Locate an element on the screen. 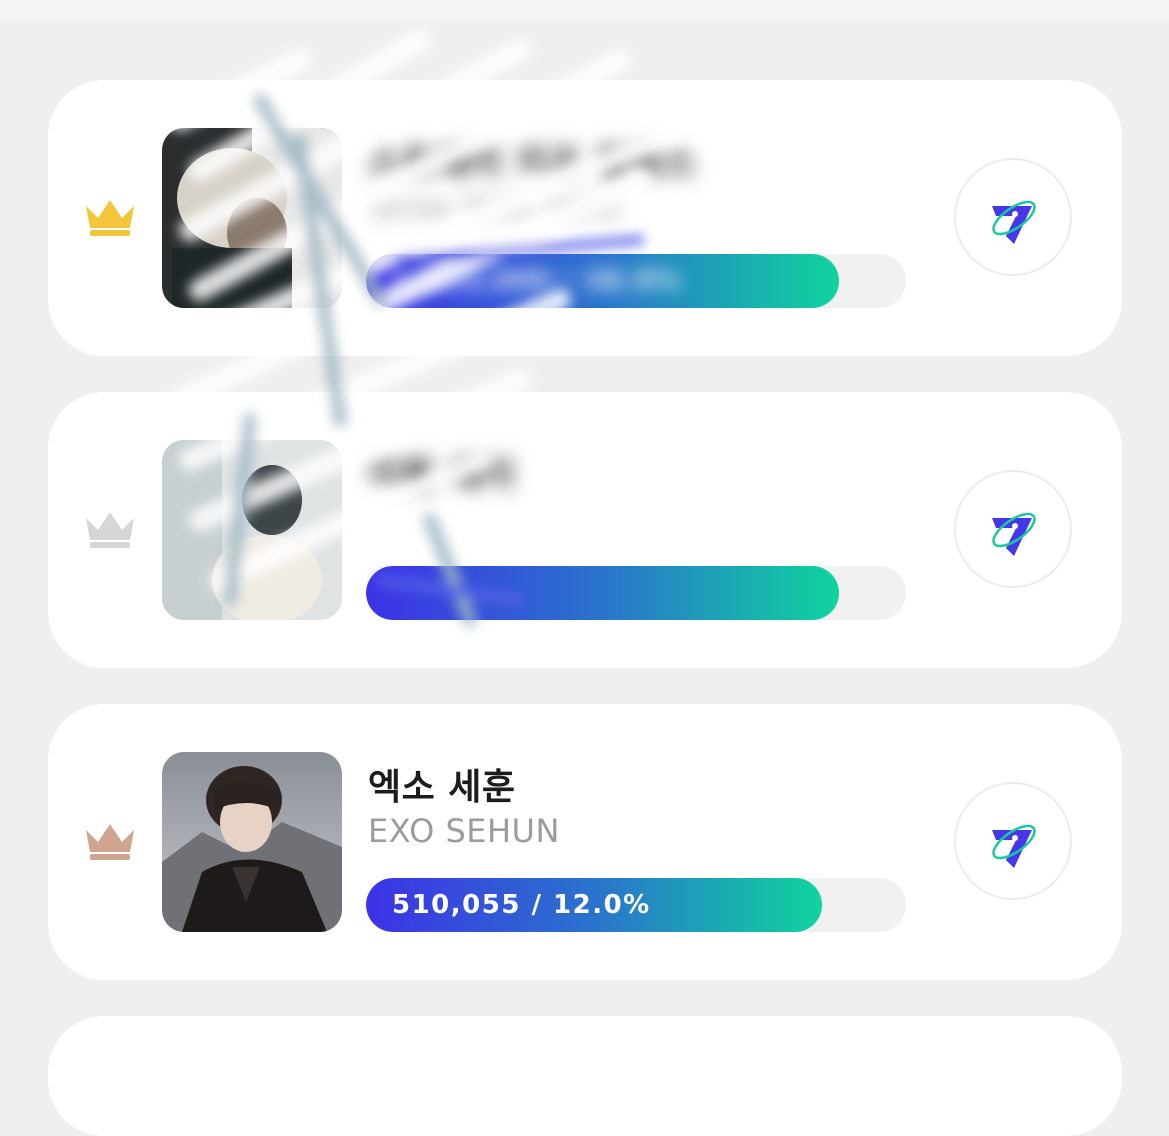 This screenshot has width=1169, height=1136. gold-crown-icon is located at coordinates (110, 218).